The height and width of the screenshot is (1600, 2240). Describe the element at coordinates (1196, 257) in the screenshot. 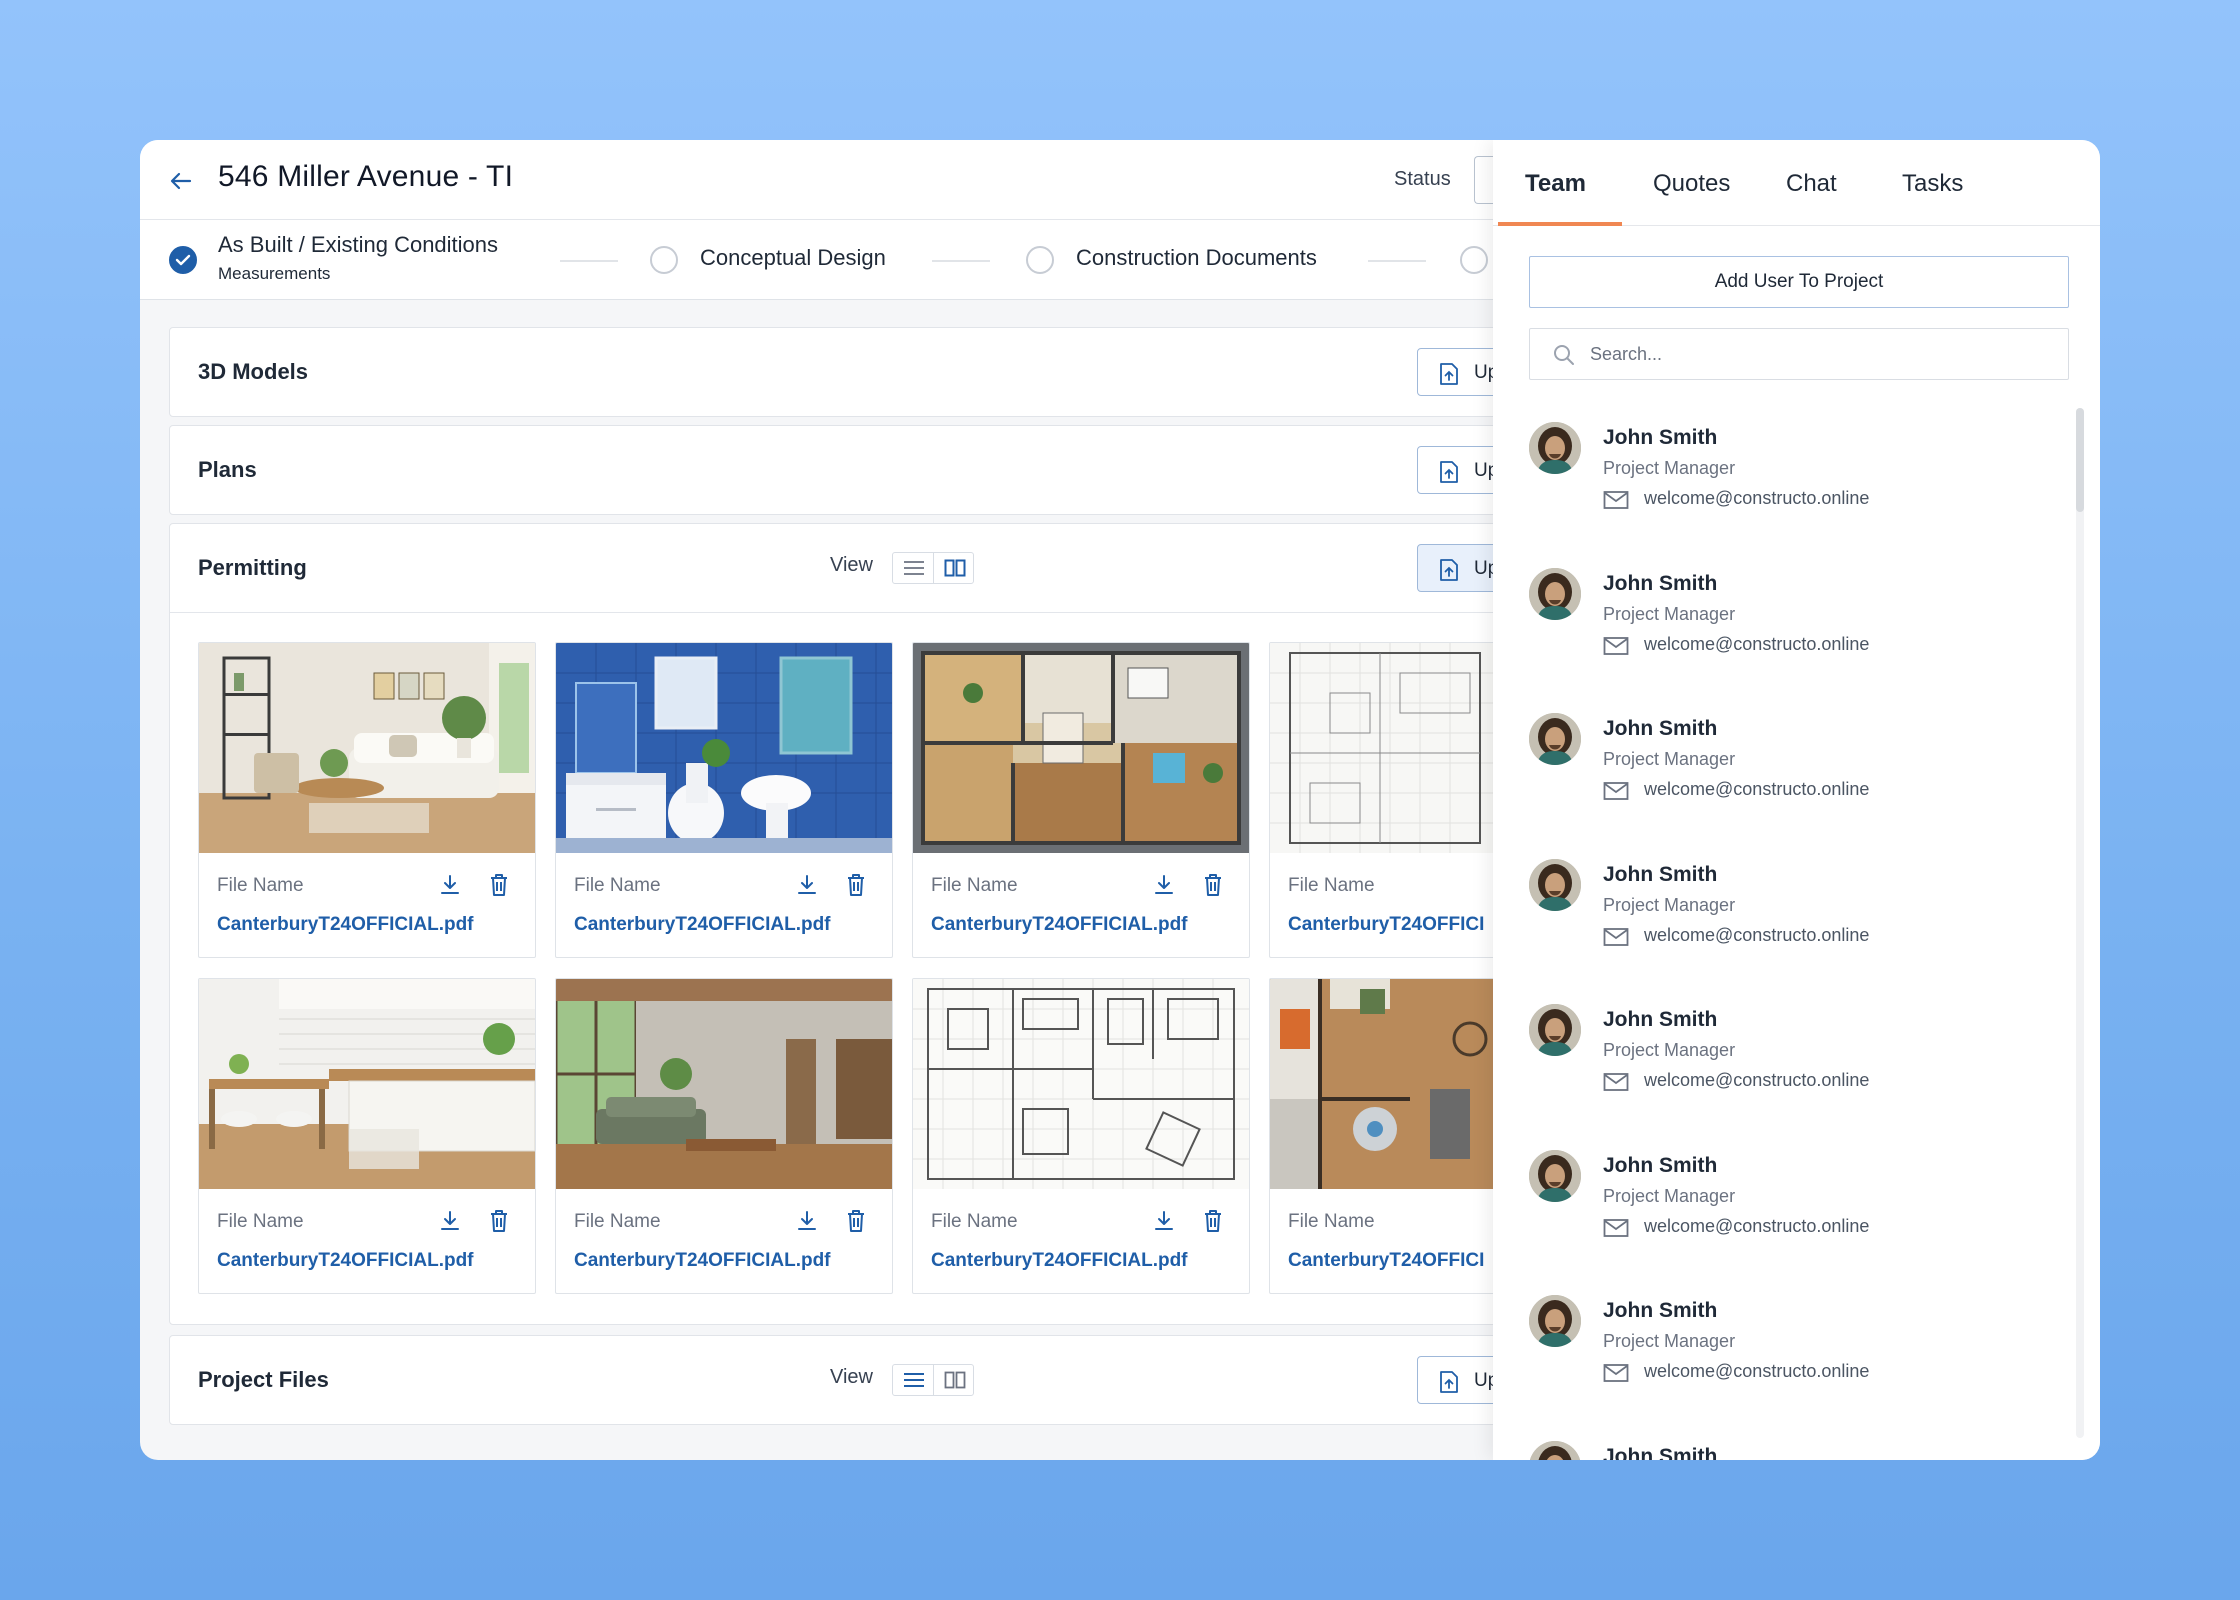

I see `step-title: Construction Documents` at that location.